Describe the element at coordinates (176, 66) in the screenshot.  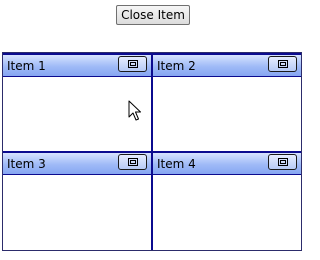
I see `panel-title: Item 2` at that location.